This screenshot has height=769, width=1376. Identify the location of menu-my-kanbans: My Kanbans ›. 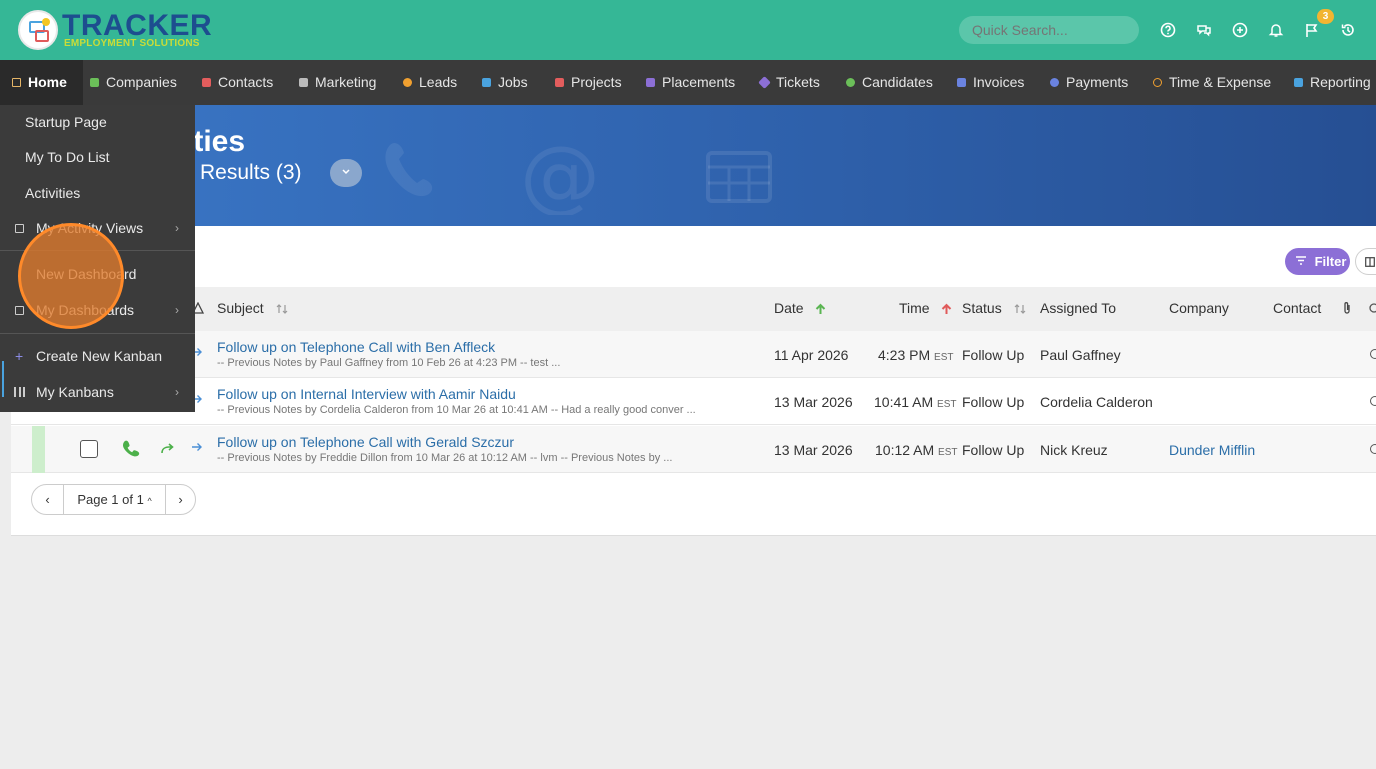
(97, 392).